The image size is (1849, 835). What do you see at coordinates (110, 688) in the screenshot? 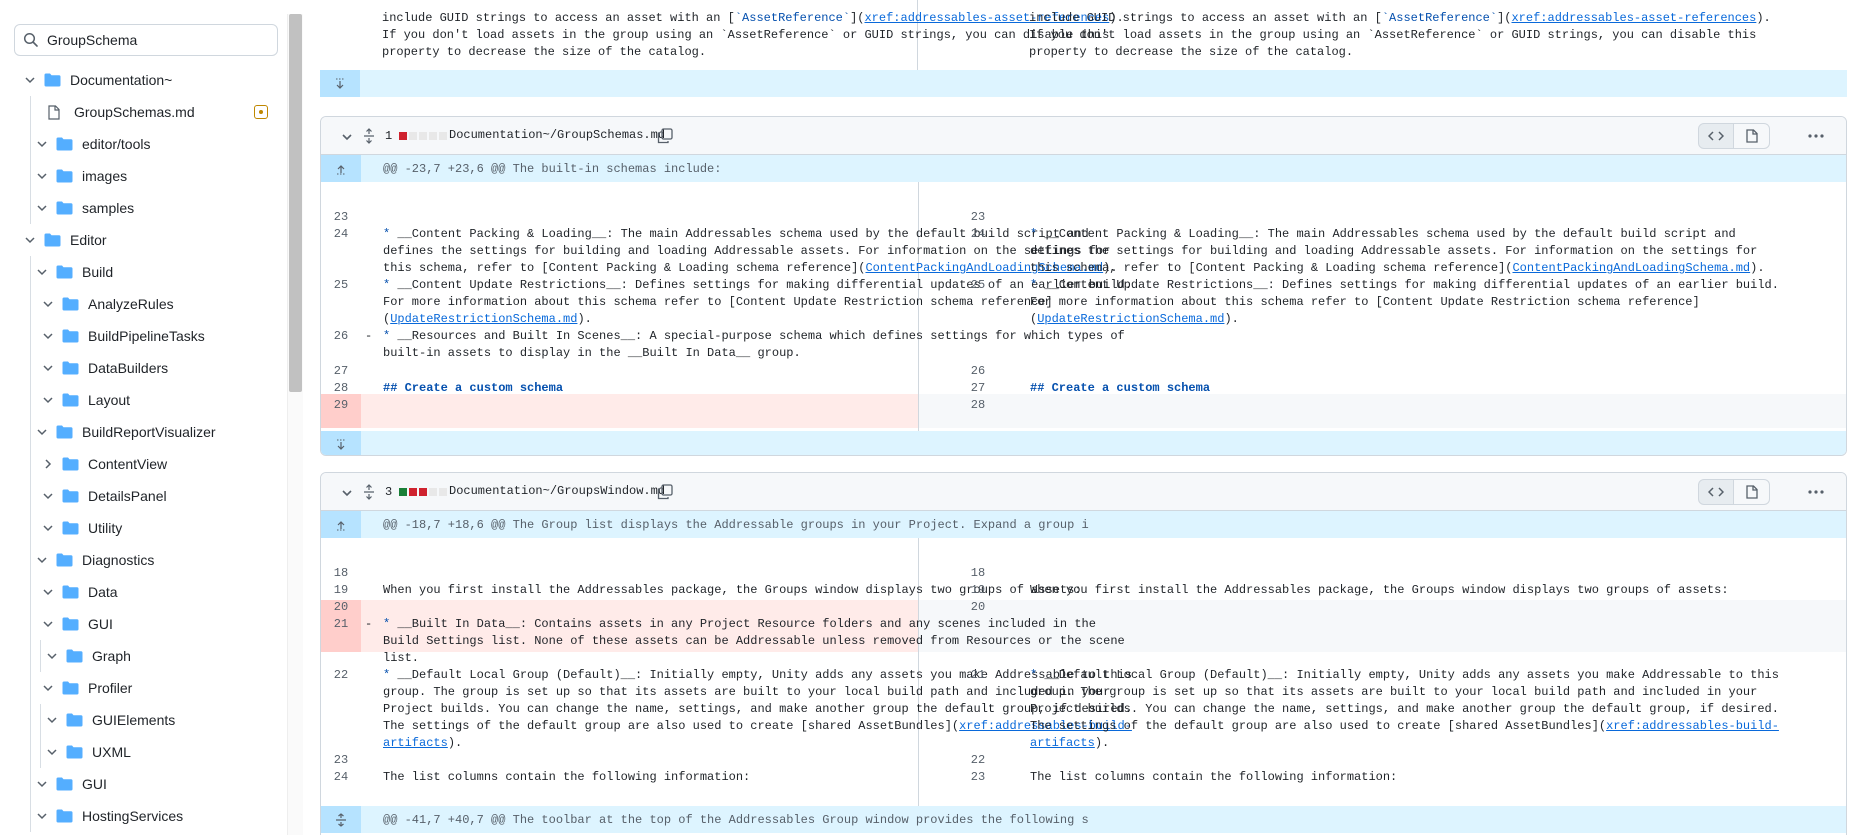
I see `tree-item-label: Profiler` at bounding box center [110, 688].